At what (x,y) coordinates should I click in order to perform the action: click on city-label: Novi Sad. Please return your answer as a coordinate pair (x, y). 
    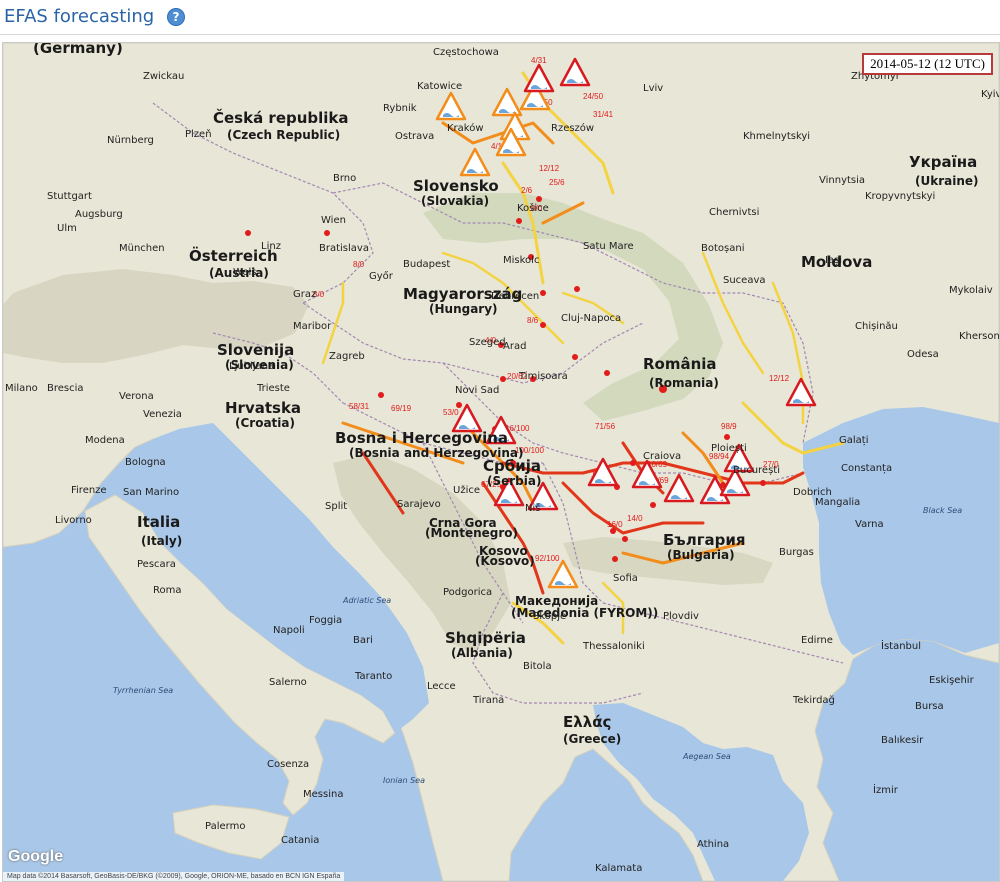
    Looking at the image, I should click on (477, 390).